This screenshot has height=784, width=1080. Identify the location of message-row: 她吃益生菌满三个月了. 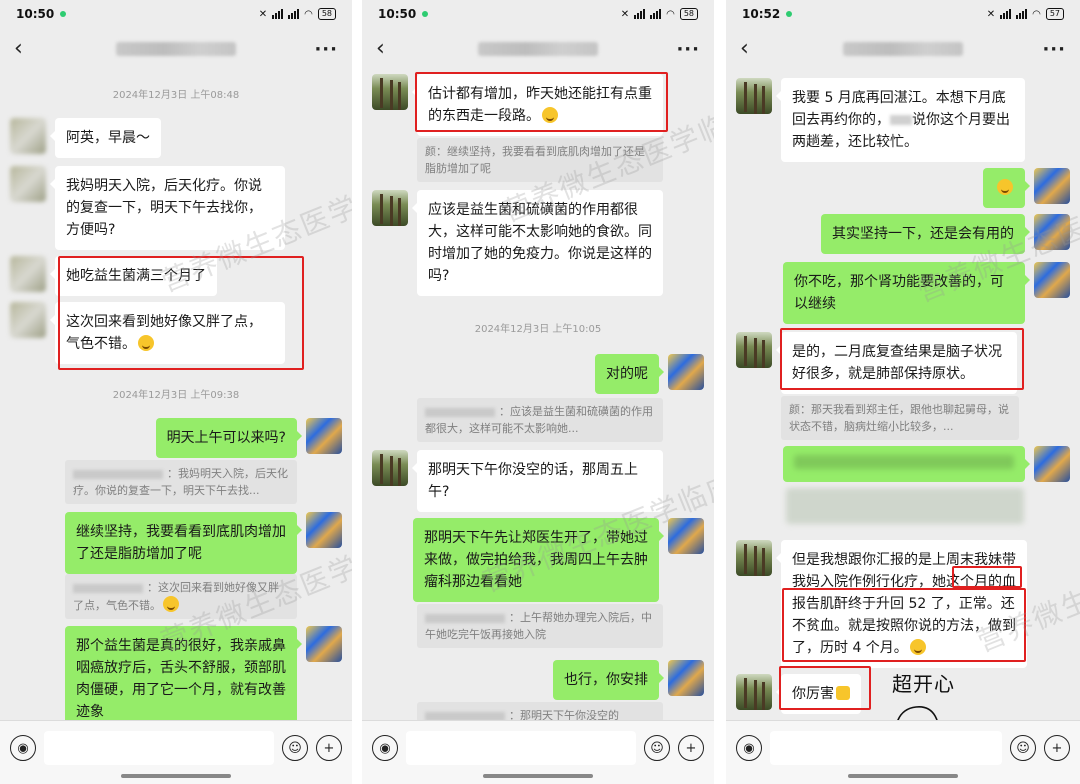
(113, 276).